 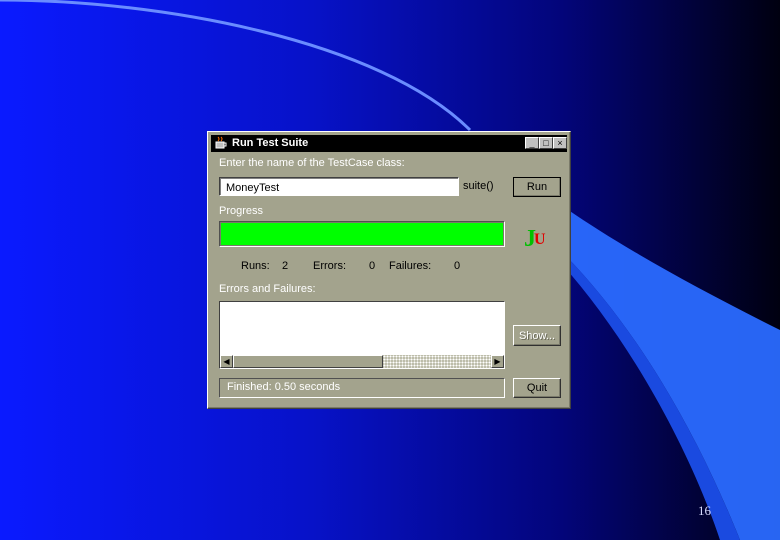 What do you see at coordinates (540, 239) in the screenshot?
I see `junit-logo-u: U` at bounding box center [540, 239].